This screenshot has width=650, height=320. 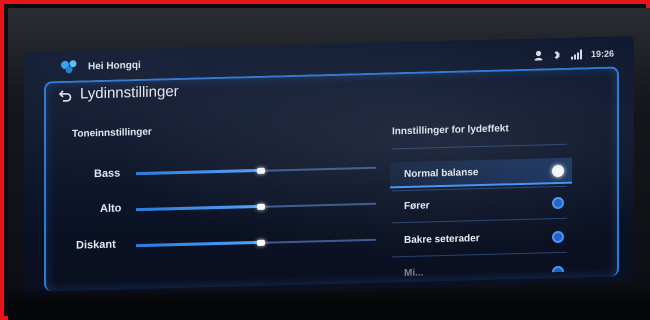 I want to click on option-label: Fører, so click(x=417, y=206).